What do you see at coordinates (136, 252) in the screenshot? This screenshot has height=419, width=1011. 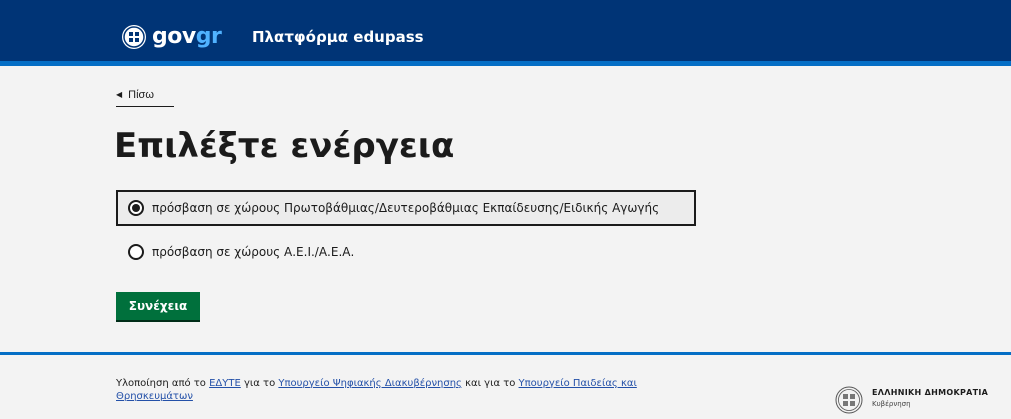 I see `radio-button` at bounding box center [136, 252].